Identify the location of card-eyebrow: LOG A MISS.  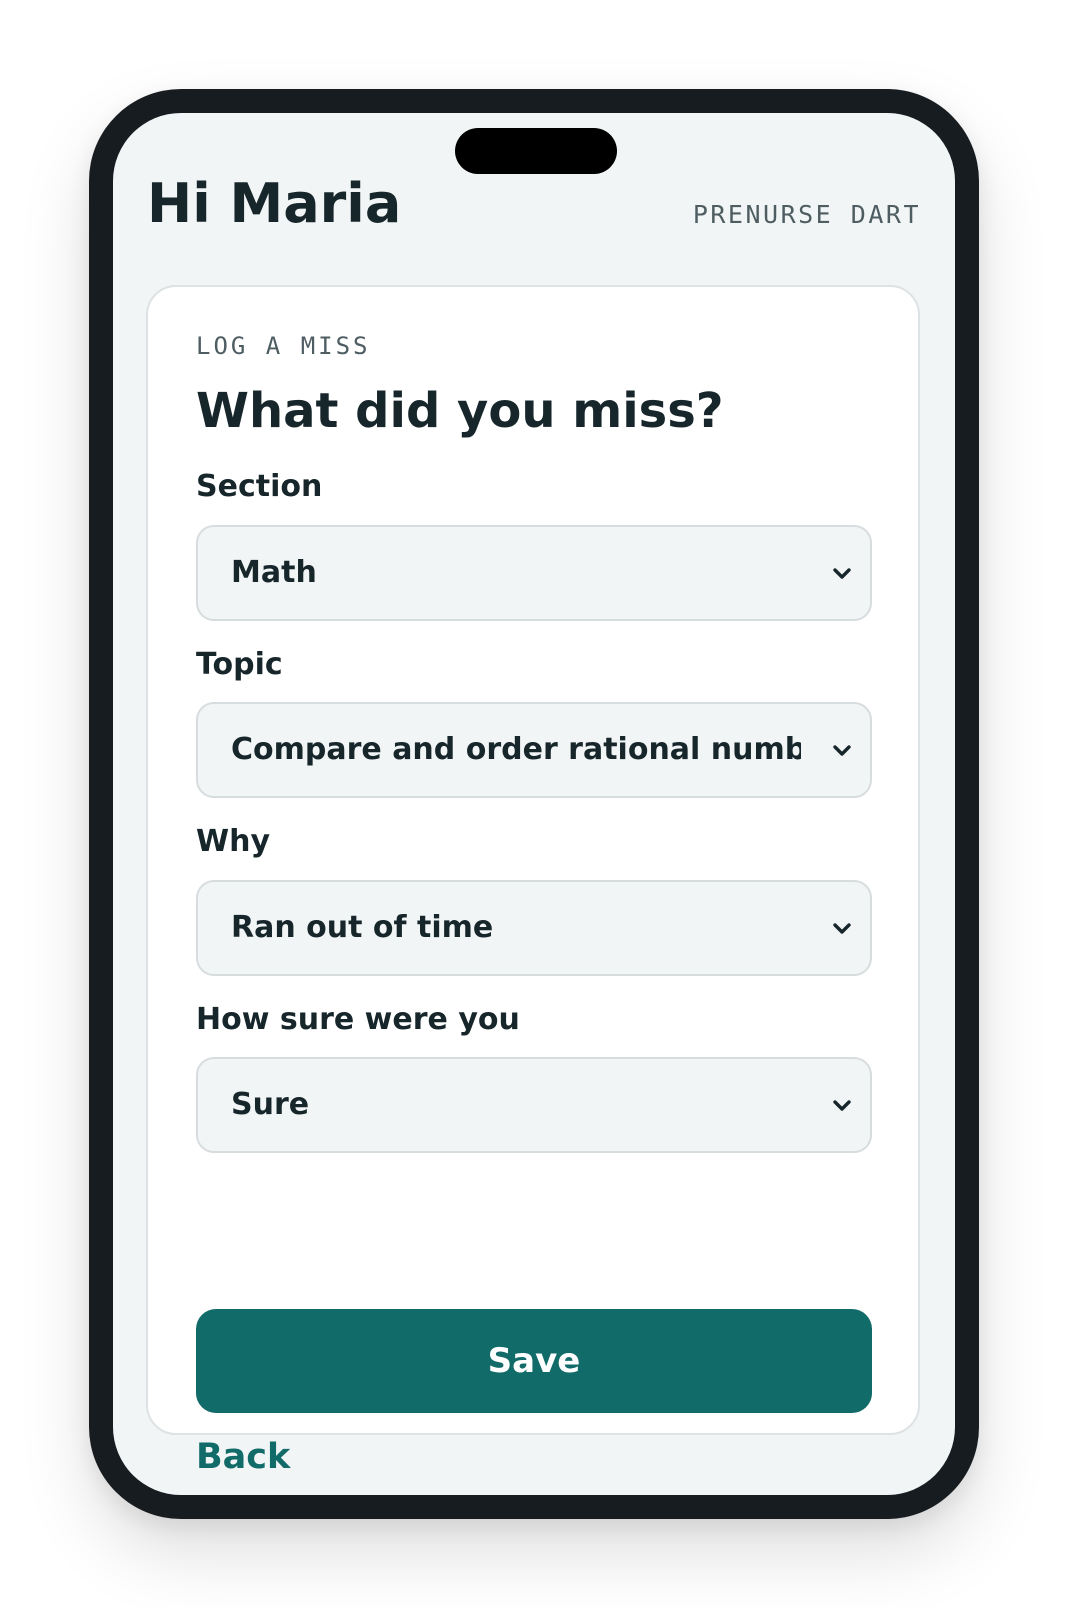
(283, 346).